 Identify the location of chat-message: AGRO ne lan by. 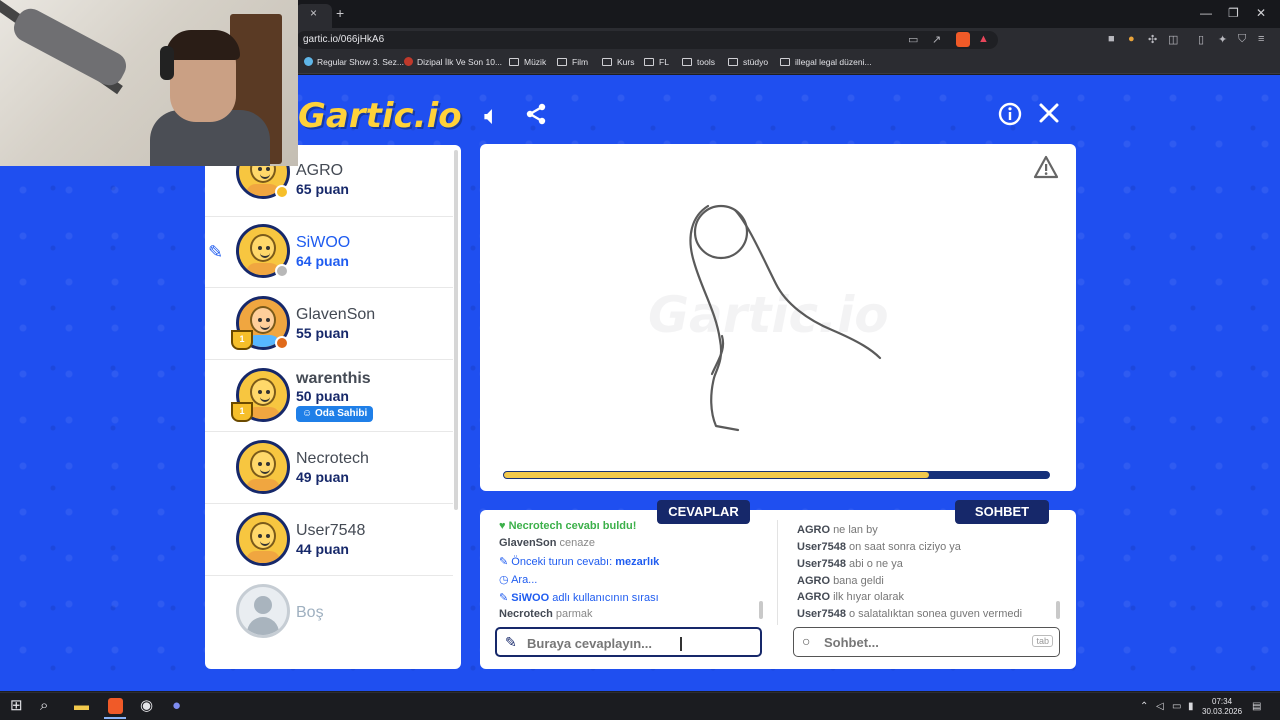
(837, 530).